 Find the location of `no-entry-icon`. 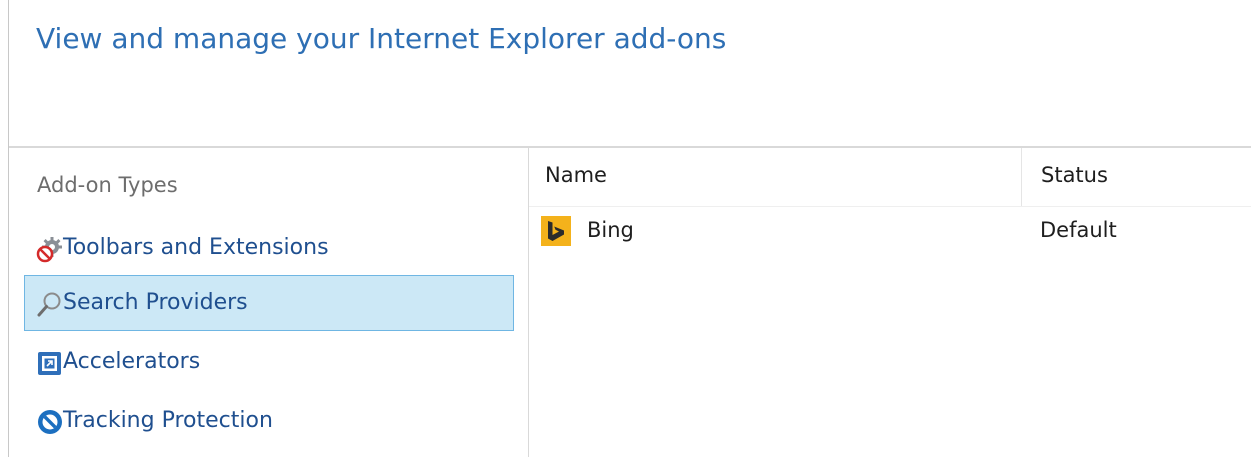

no-entry-icon is located at coordinates (50, 422).